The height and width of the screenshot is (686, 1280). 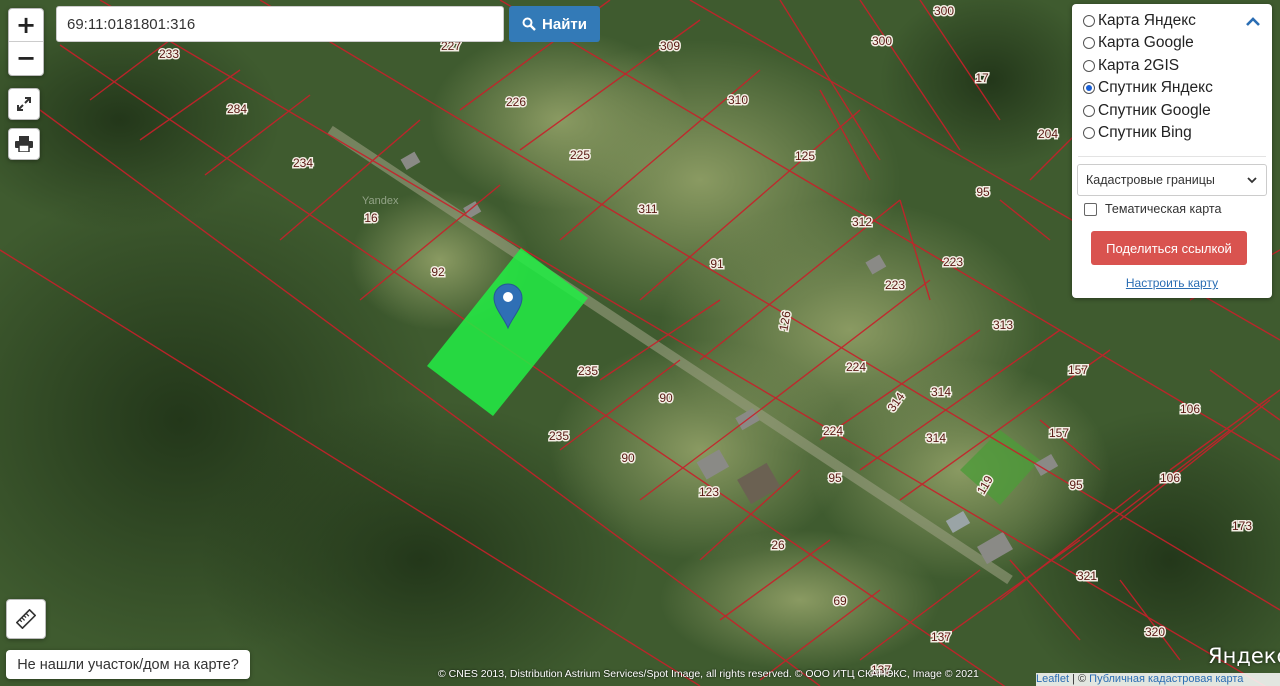 I want to click on parcel-number-label: 91, so click(x=717, y=264).